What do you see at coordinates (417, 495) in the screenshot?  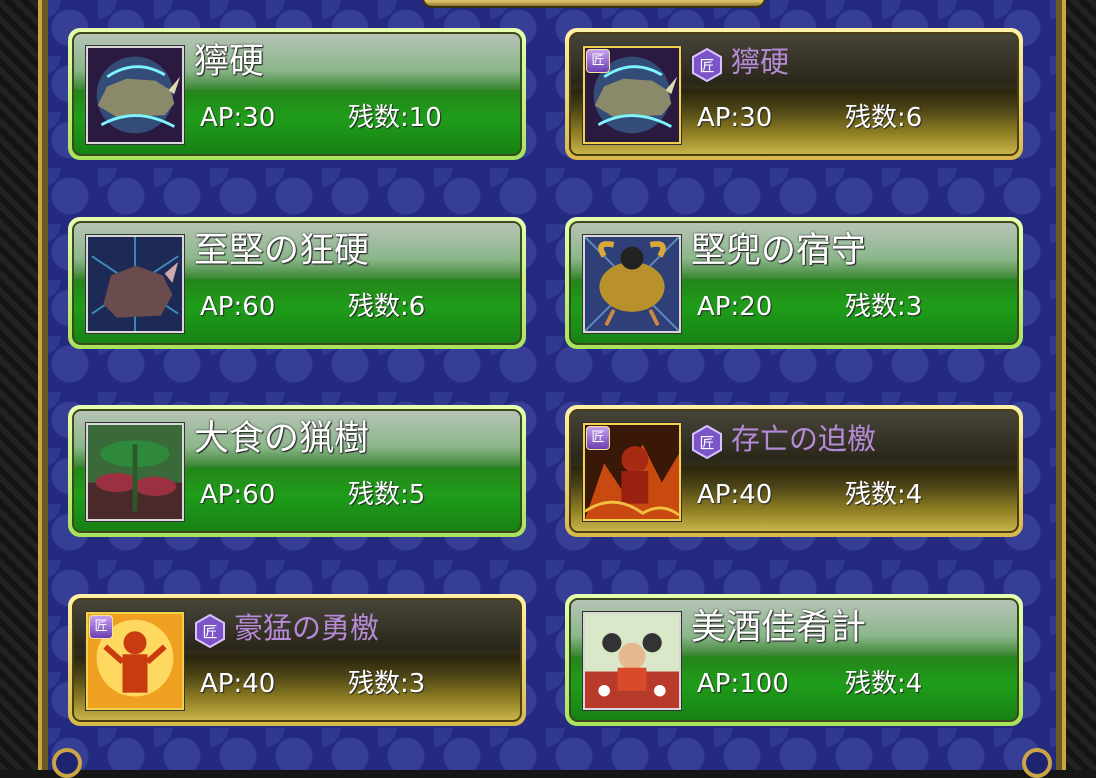 I see `remaining-number: 5` at bounding box center [417, 495].